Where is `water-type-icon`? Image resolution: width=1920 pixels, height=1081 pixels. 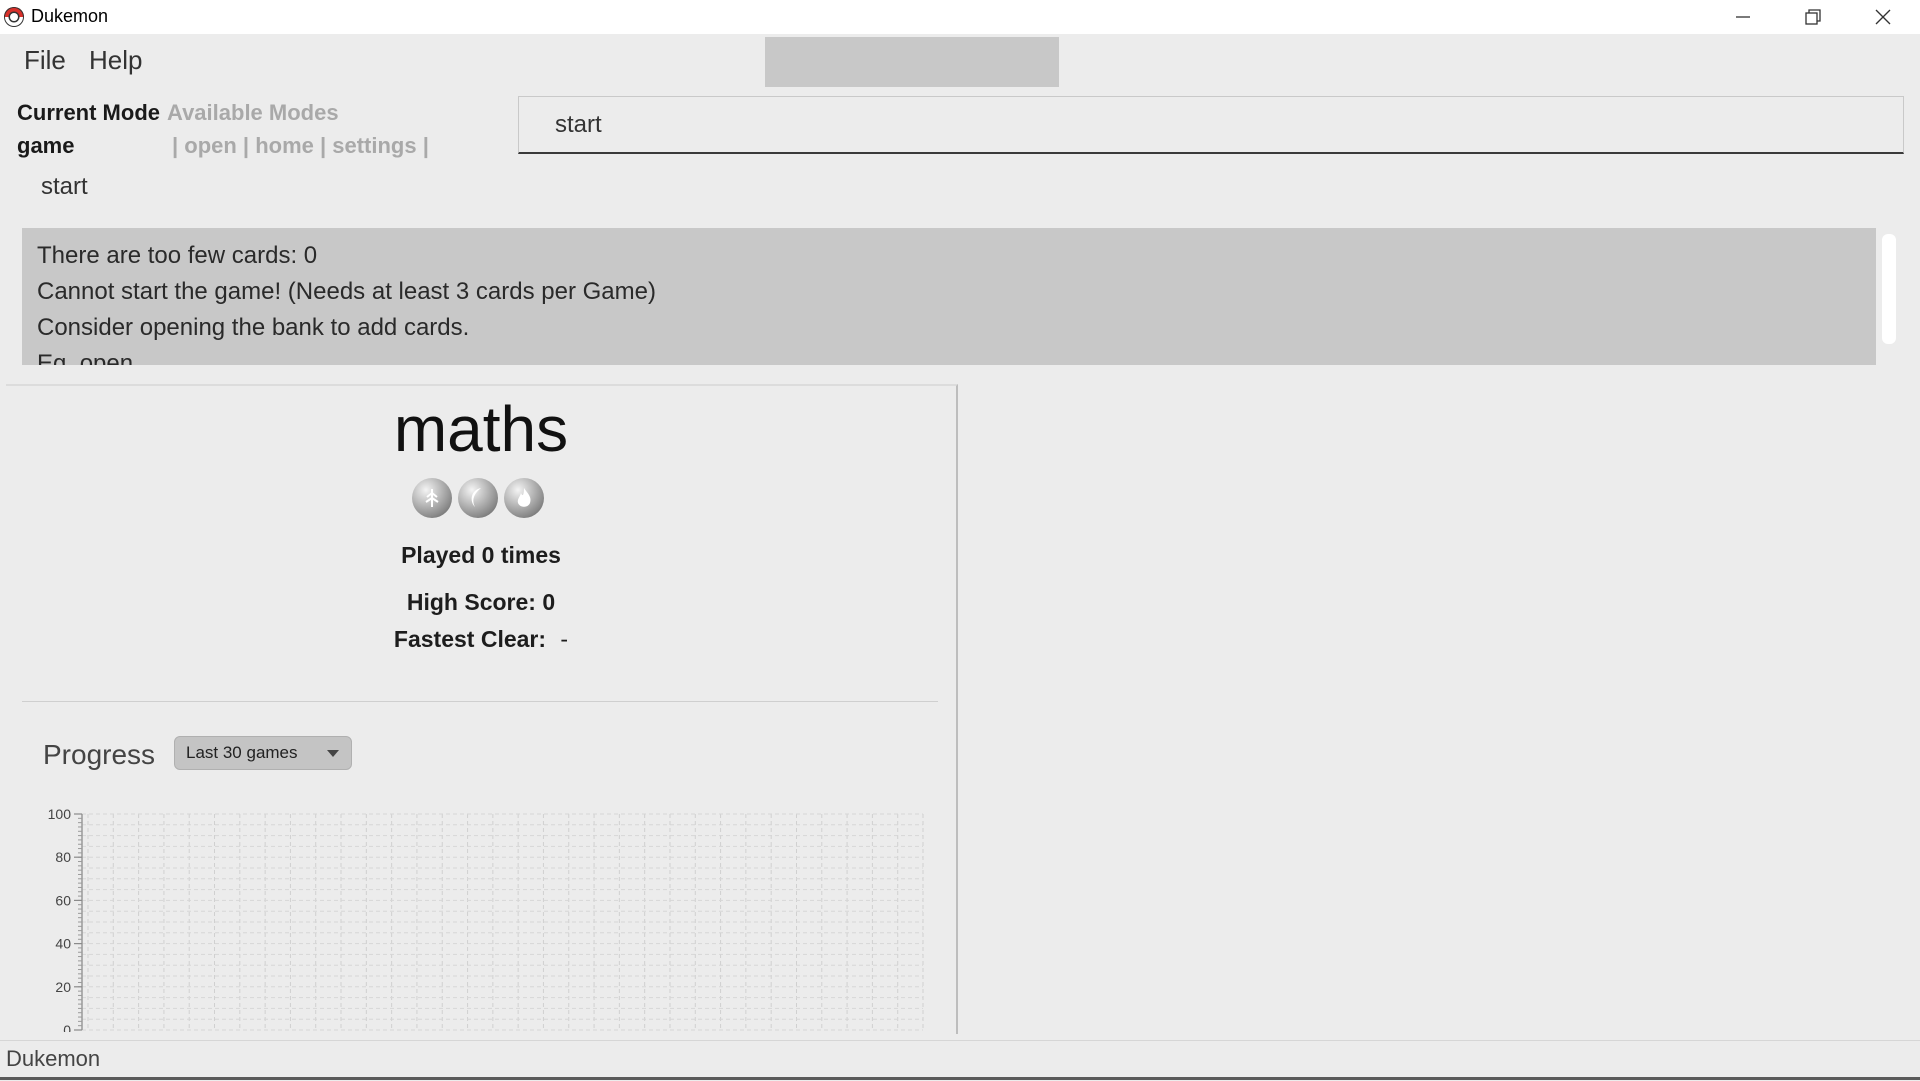
water-type-icon is located at coordinates (478, 498).